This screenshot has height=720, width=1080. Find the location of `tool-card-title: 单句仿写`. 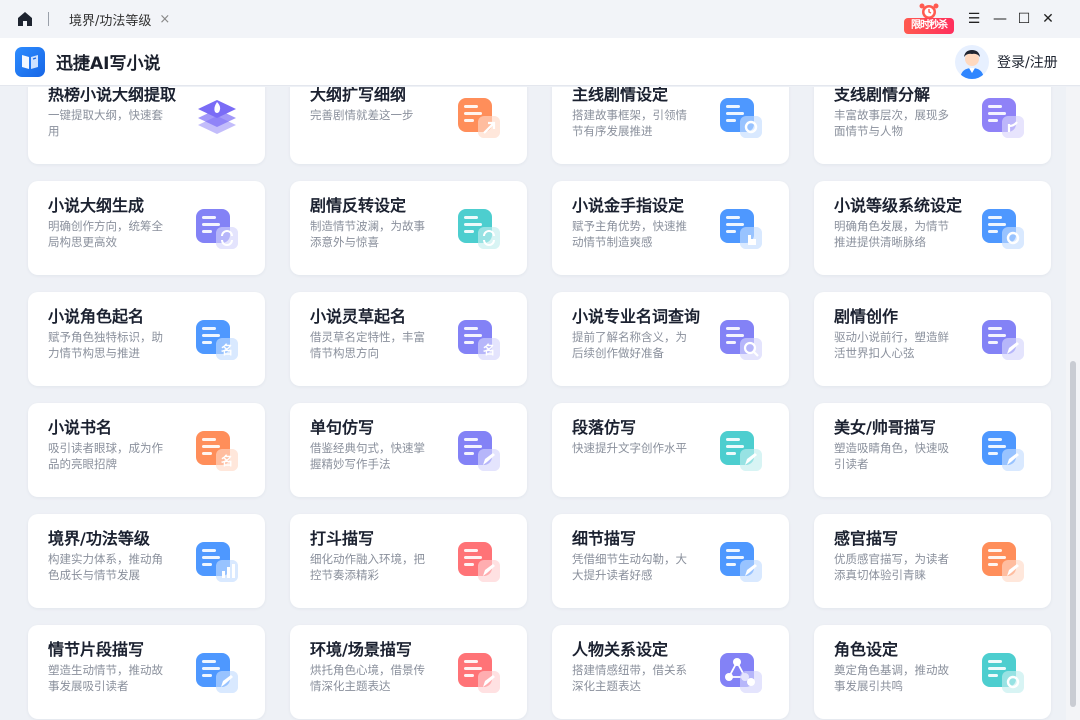

tool-card-title: 单句仿写 is located at coordinates (342, 427).